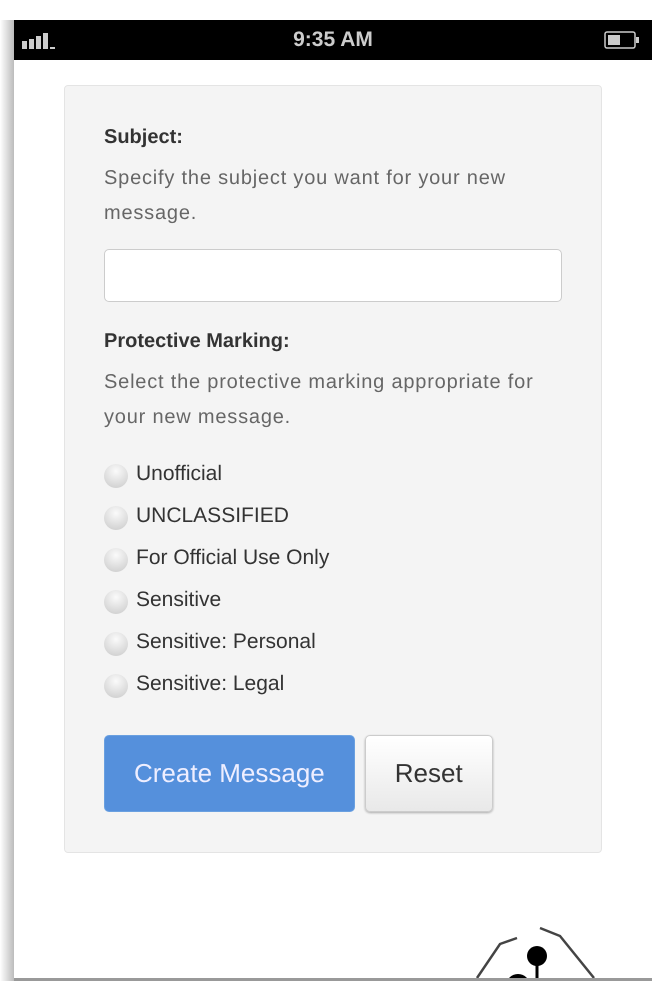 This screenshot has height=981, width=652. I want to click on reset-button: Reset, so click(428, 773).